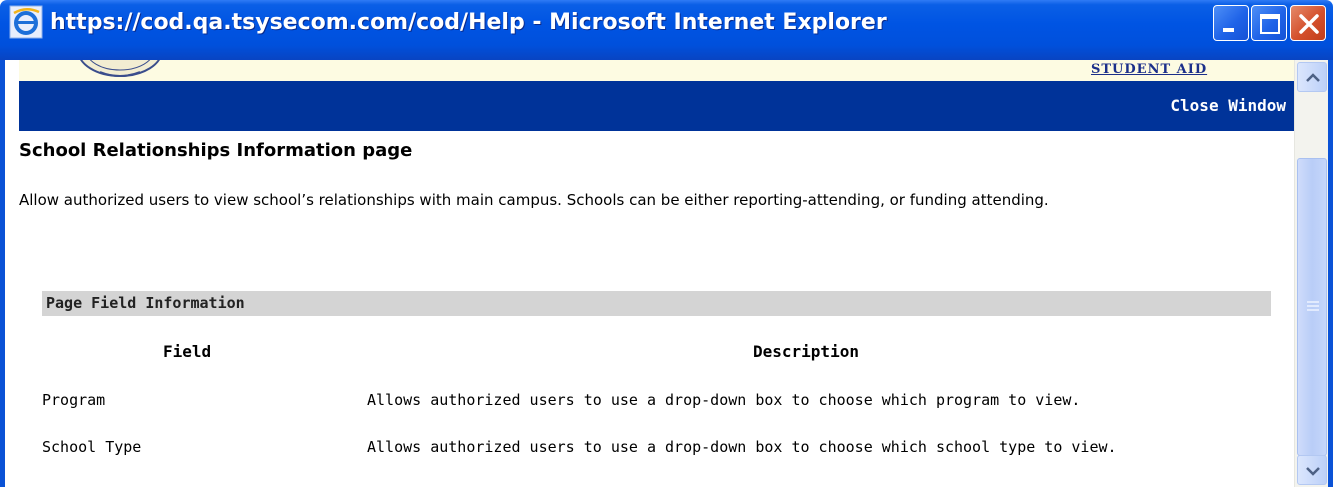 The height and width of the screenshot is (487, 1333). What do you see at coordinates (216, 150) in the screenshot?
I see `page-title: School Relationships Information page` at bounding box center [216, 150].